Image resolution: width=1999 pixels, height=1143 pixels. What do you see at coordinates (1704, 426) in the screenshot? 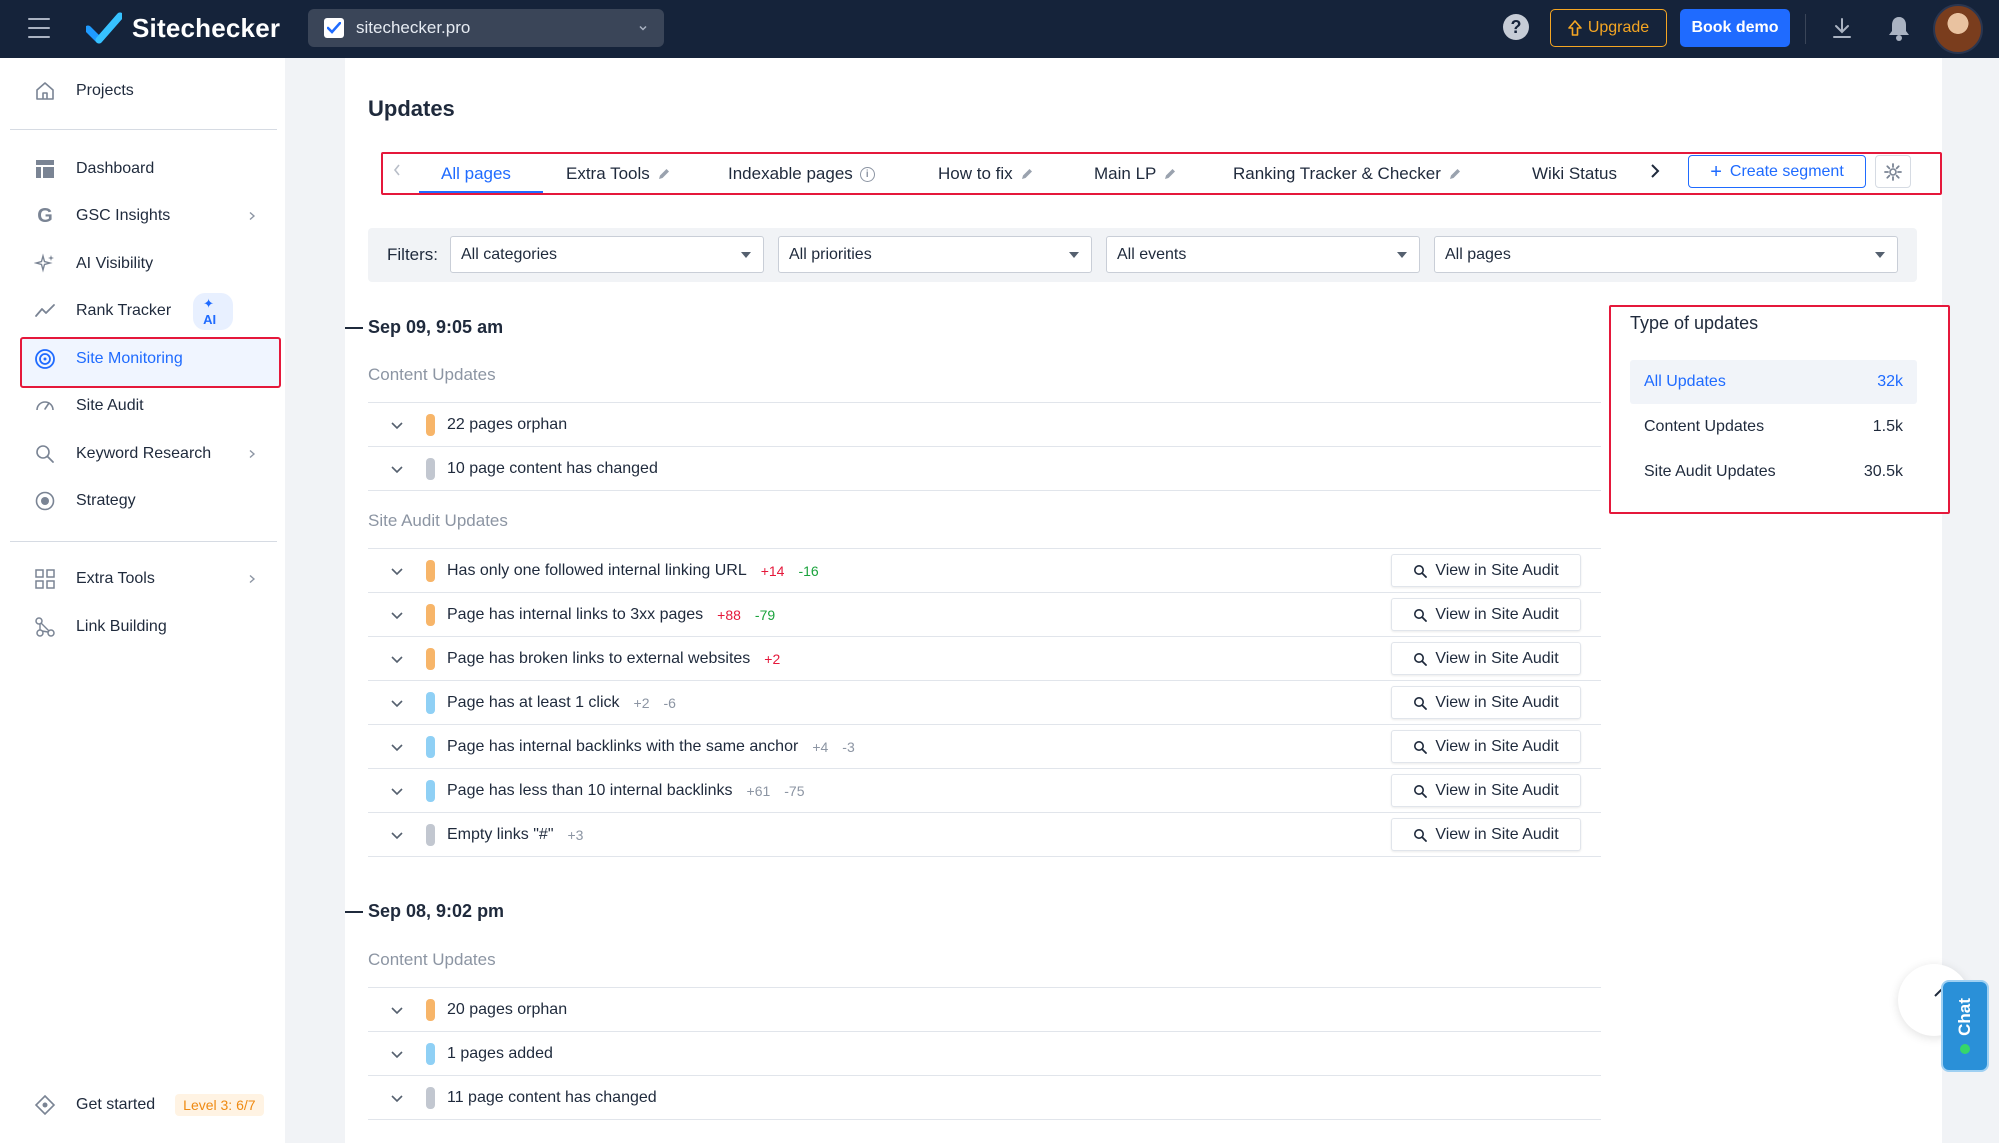
I see `type-label: Content Updates` at bounding box center [1704, 426].